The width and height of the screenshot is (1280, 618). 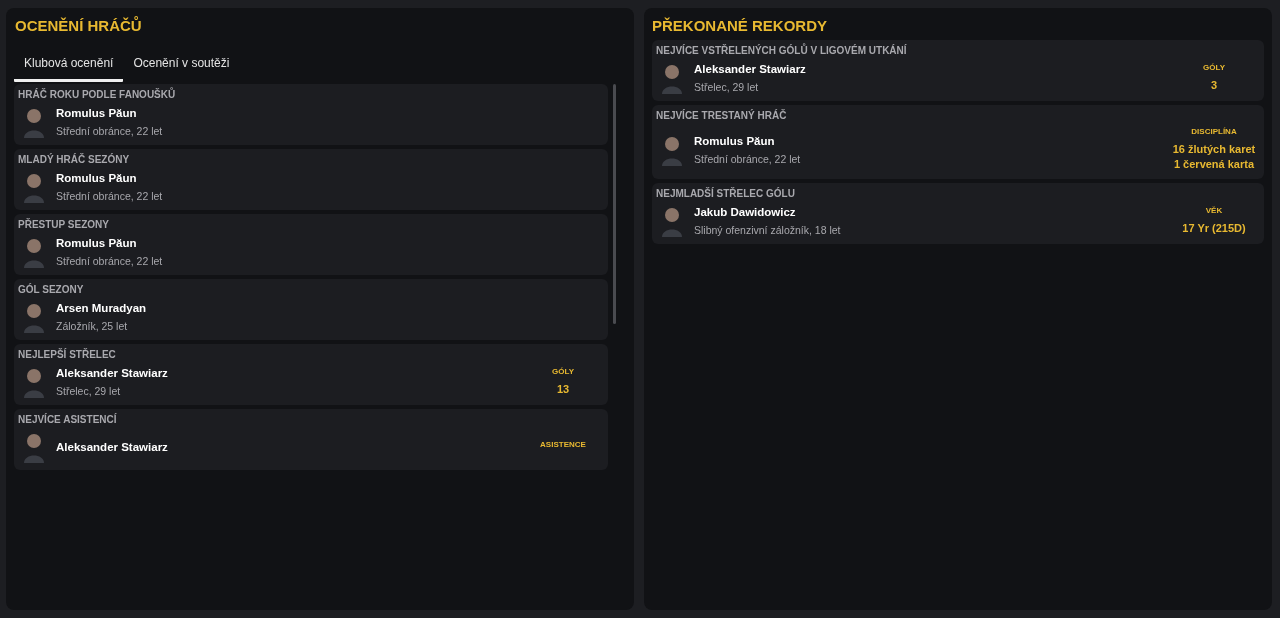 I want to click on award-category: NEJVÍCE TRESTANÝ HRÁČ, so click(x=722, y=116).